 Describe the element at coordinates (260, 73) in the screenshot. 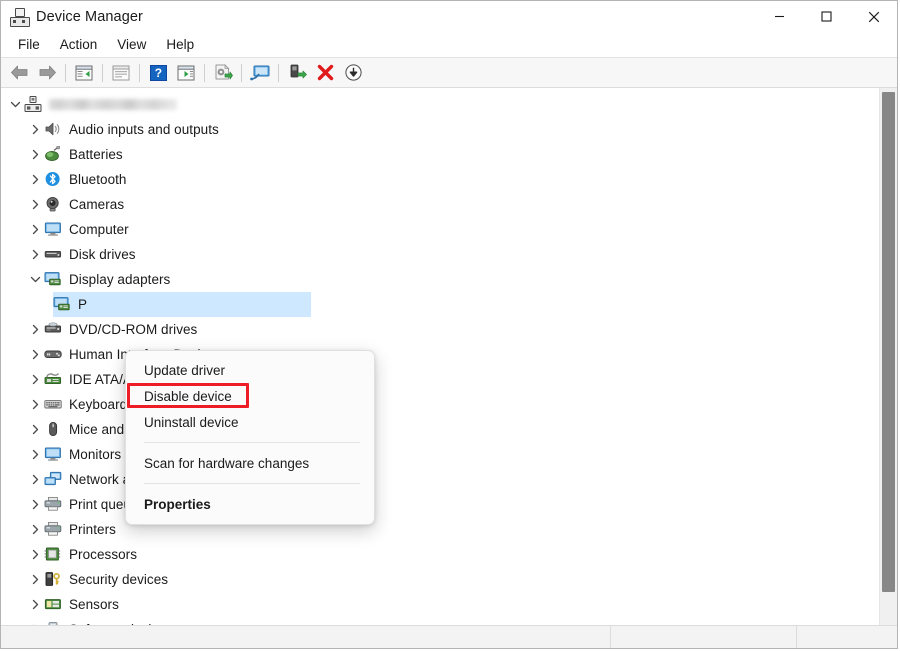

I see `scan-for-hardware-changes-icon` at that location.